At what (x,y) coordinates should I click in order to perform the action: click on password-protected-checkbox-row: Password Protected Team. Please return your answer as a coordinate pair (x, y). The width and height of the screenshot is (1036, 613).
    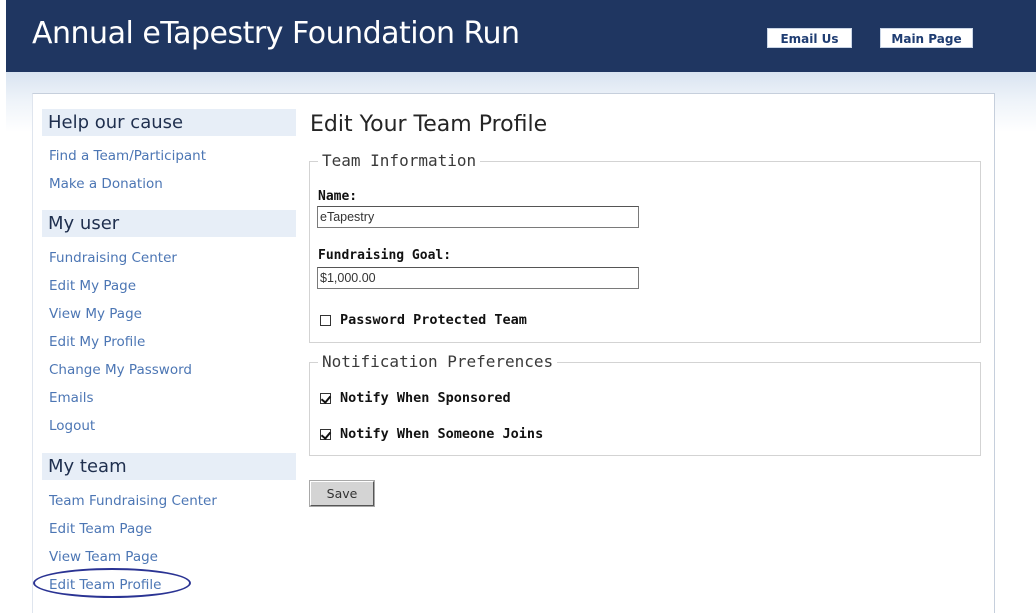
    Looking at the image, I should click on (423, 320).